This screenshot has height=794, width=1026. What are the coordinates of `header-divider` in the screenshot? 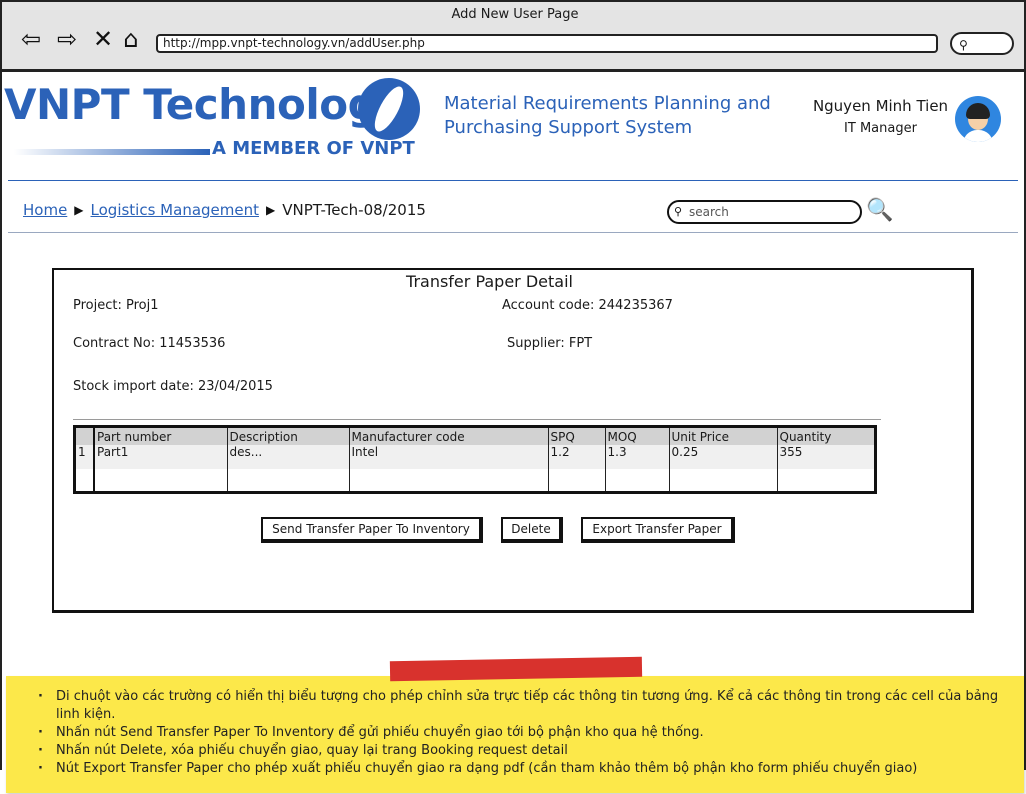 It's located at (513, 180).